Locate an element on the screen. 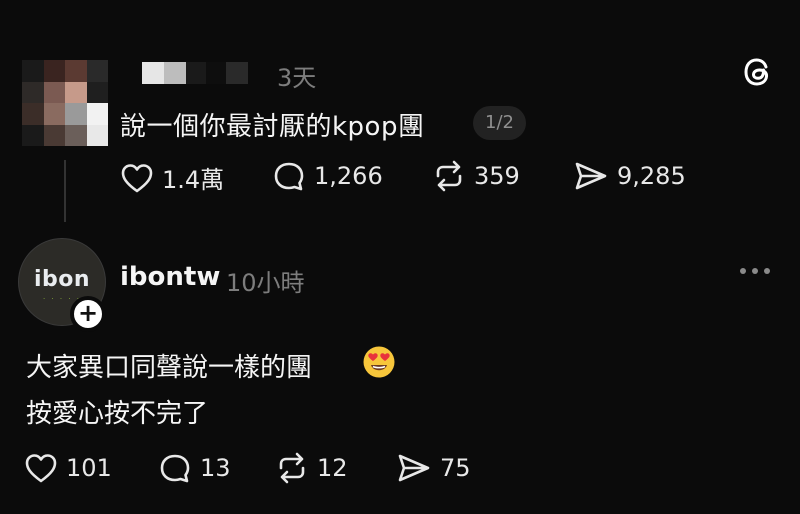 This screenshot has height=514, width=800. thread-connector is located at coordinates (65, 191).